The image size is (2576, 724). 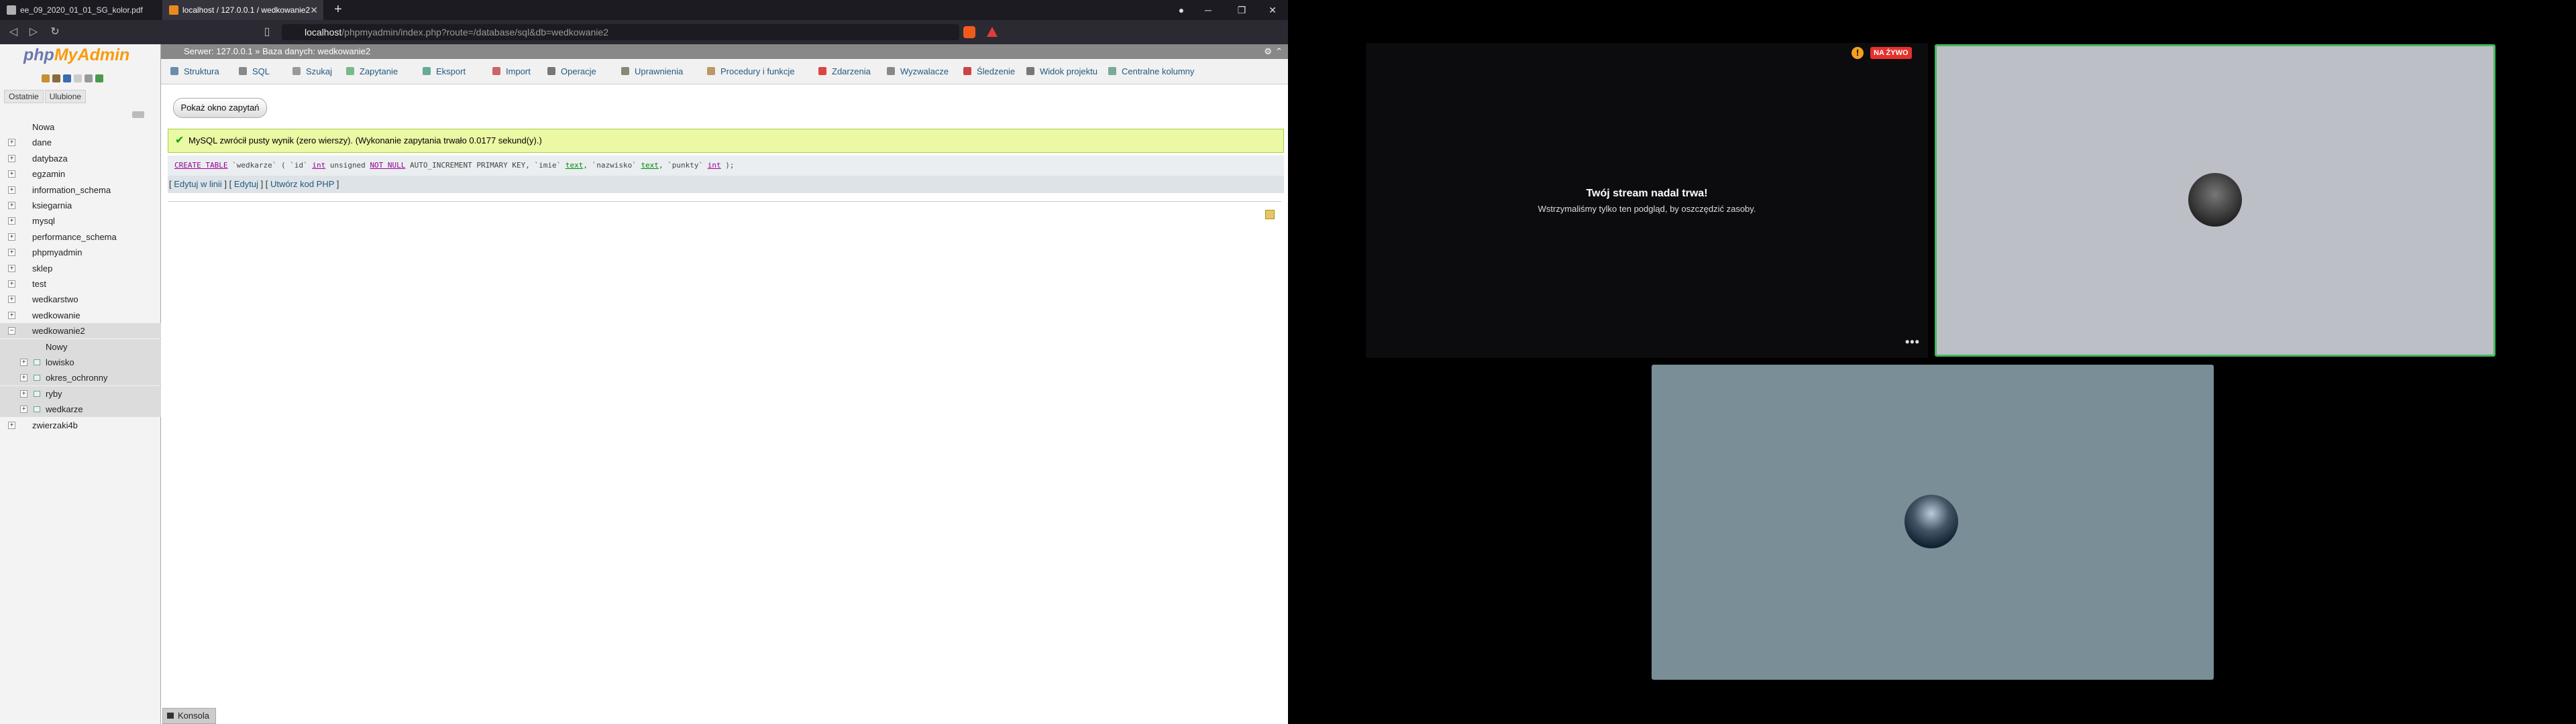 What do you see at coordinates (80, 221) in the screenshot?
I see `database-node: + mysql` at bounding box center [80, 221].